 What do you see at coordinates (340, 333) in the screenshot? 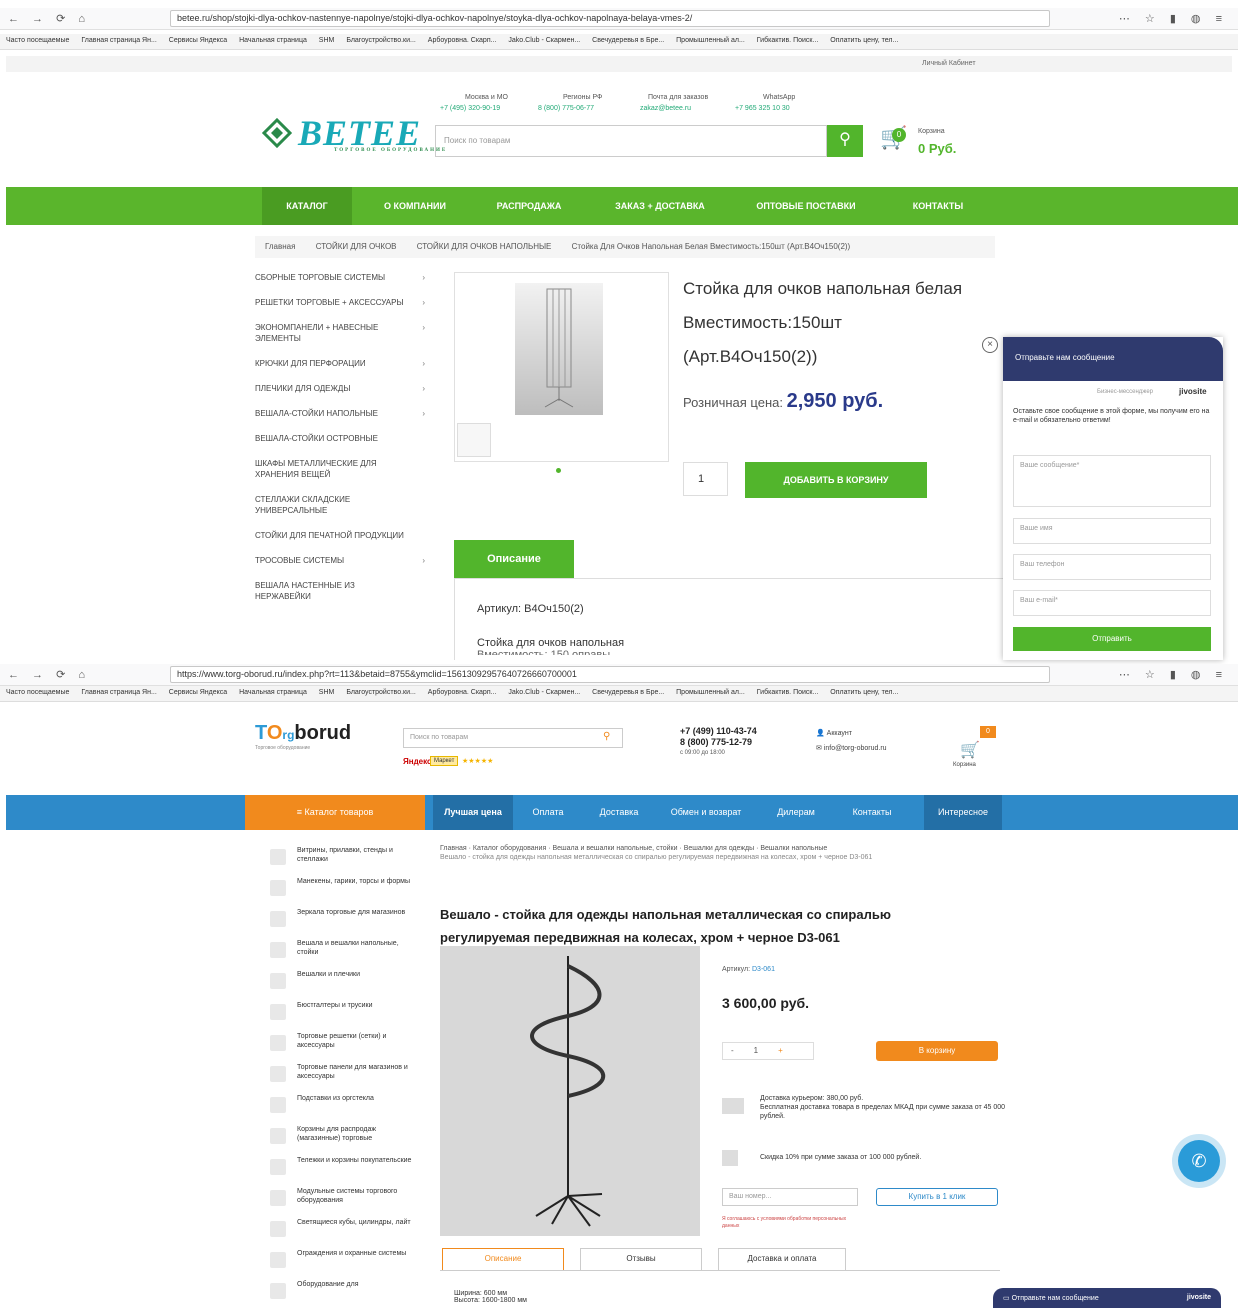
I see `sidebar-item: ЭКОНОМПАНЕЛИ + НАВЕСНЫЕ ЭЛЕМЕНТЫ` at bounding box center [340, 333].